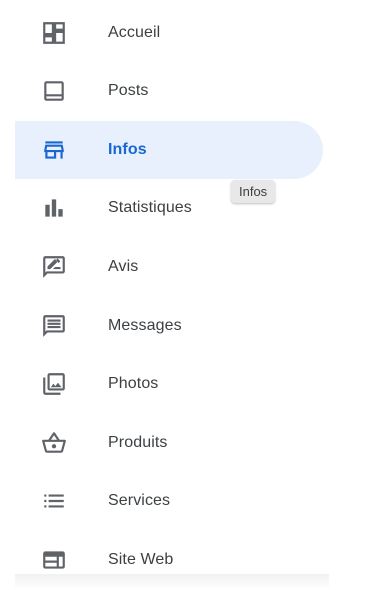 The width and height of the screenshot is (384, 590). I want to click on list-icon, so click(54, 501).